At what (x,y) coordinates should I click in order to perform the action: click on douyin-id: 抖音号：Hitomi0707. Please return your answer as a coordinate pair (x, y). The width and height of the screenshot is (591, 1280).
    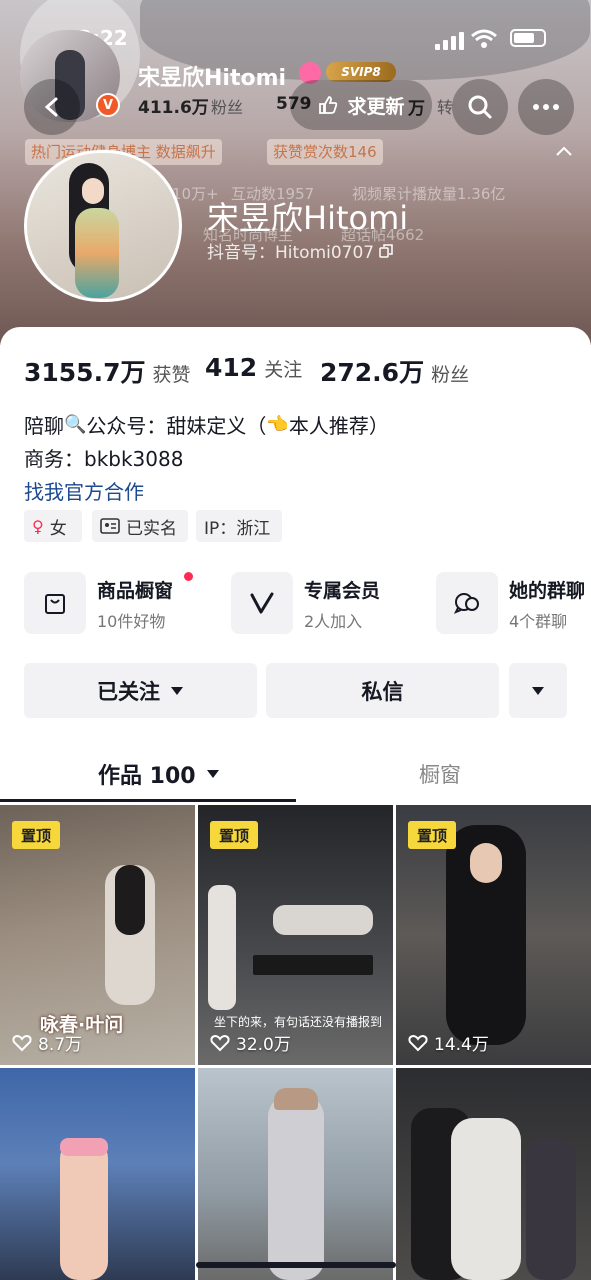
    Looking at the image, I should click on (291, 253).